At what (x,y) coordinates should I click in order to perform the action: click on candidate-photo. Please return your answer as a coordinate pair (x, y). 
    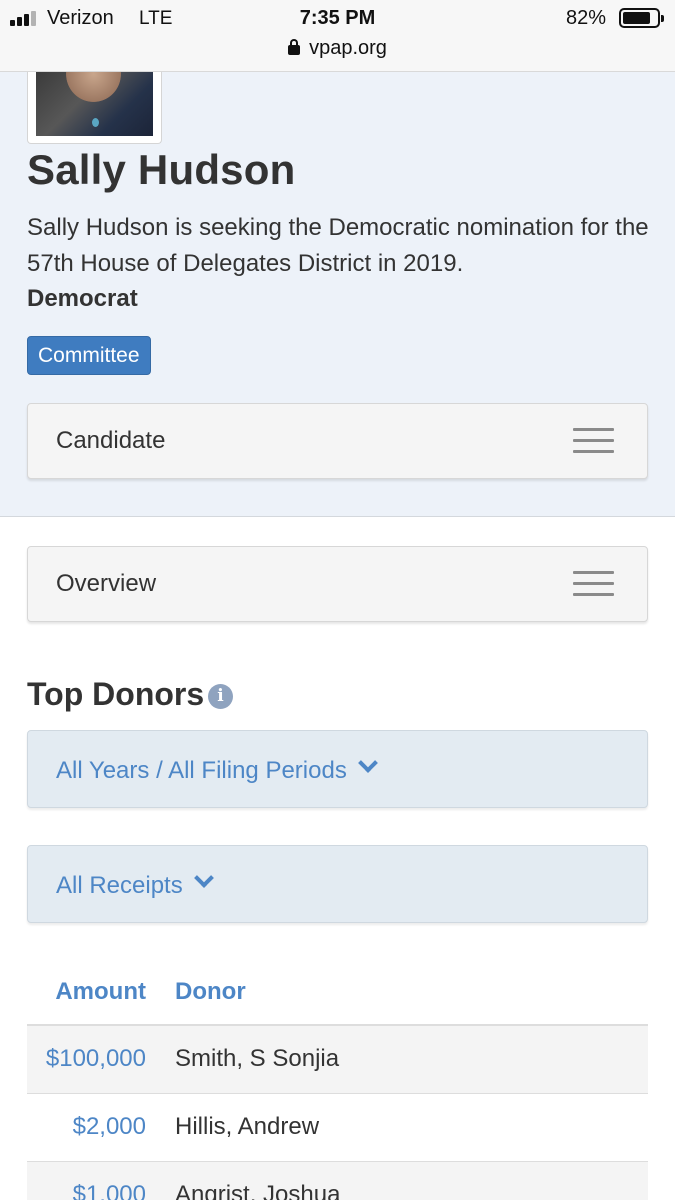
    Looking at the image, I should click on (94, 104).